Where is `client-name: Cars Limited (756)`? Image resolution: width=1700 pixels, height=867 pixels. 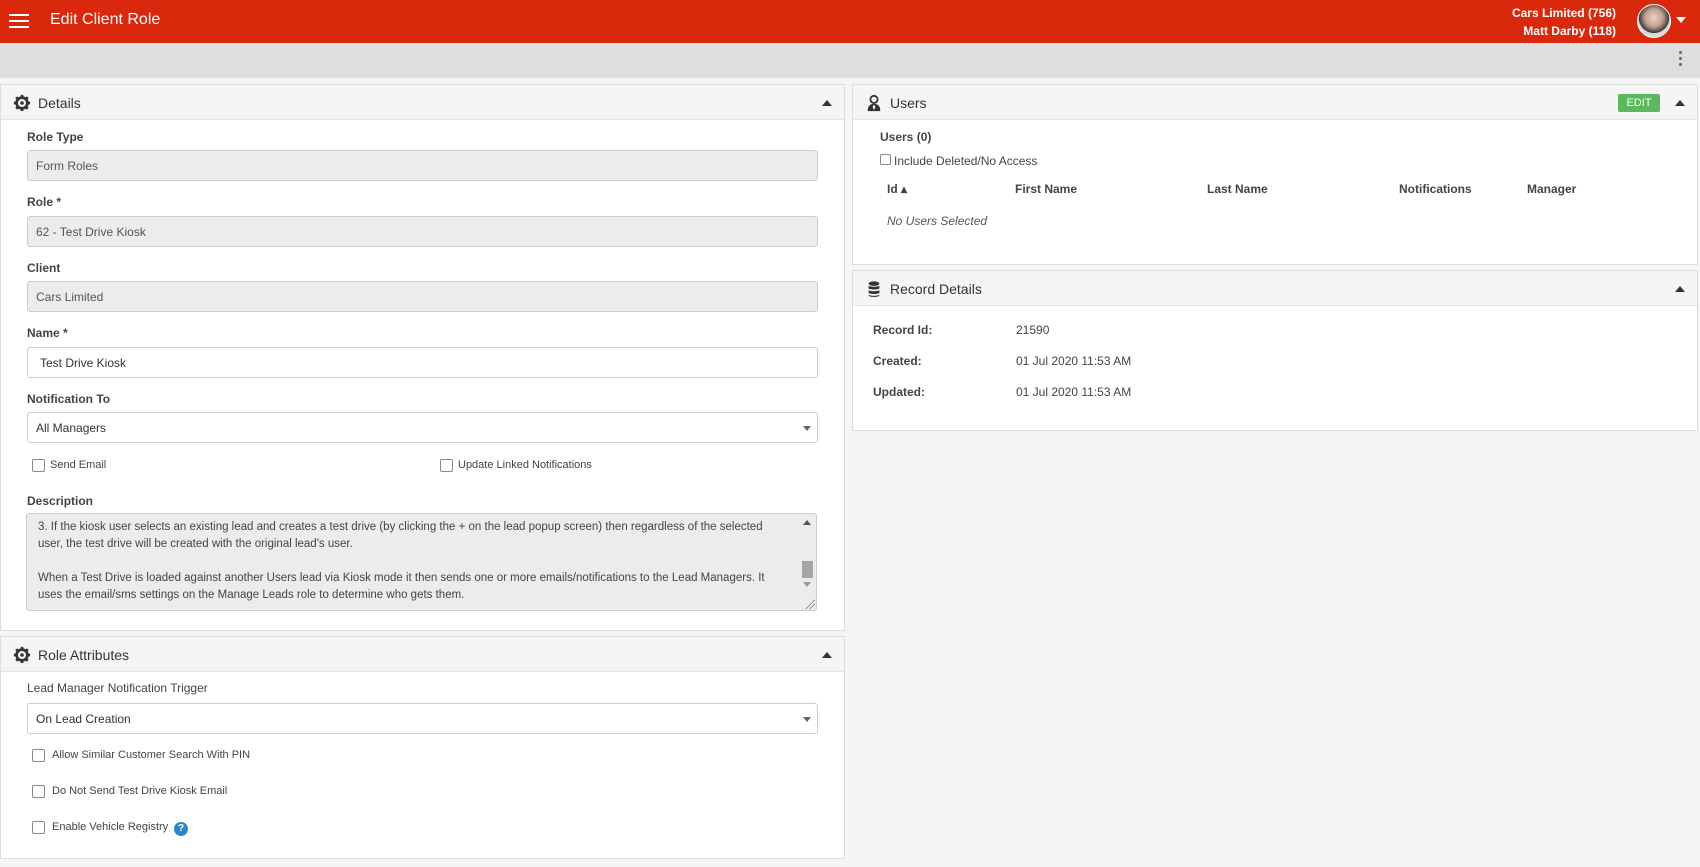
client-name: Cars Limited (756) is located at coordinates (1563, 13).